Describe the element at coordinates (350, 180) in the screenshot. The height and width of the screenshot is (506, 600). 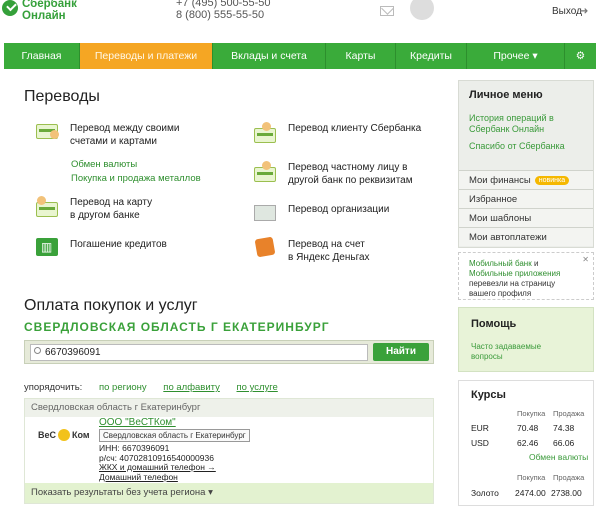
I see `private-transfer-line2: другой банк по реквизитам` at that location.